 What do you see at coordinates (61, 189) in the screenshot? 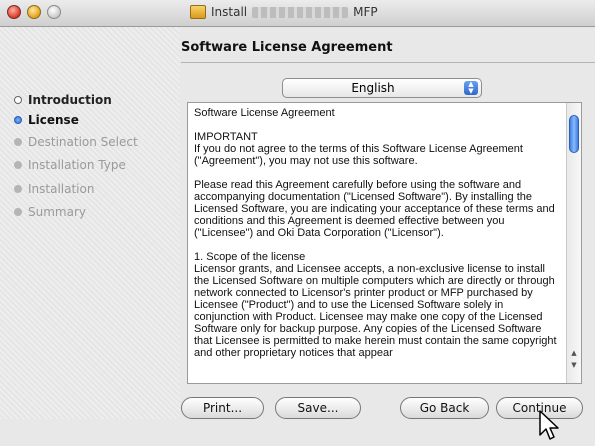
I see `step-label: Installation` at bounding box center [61, 189].